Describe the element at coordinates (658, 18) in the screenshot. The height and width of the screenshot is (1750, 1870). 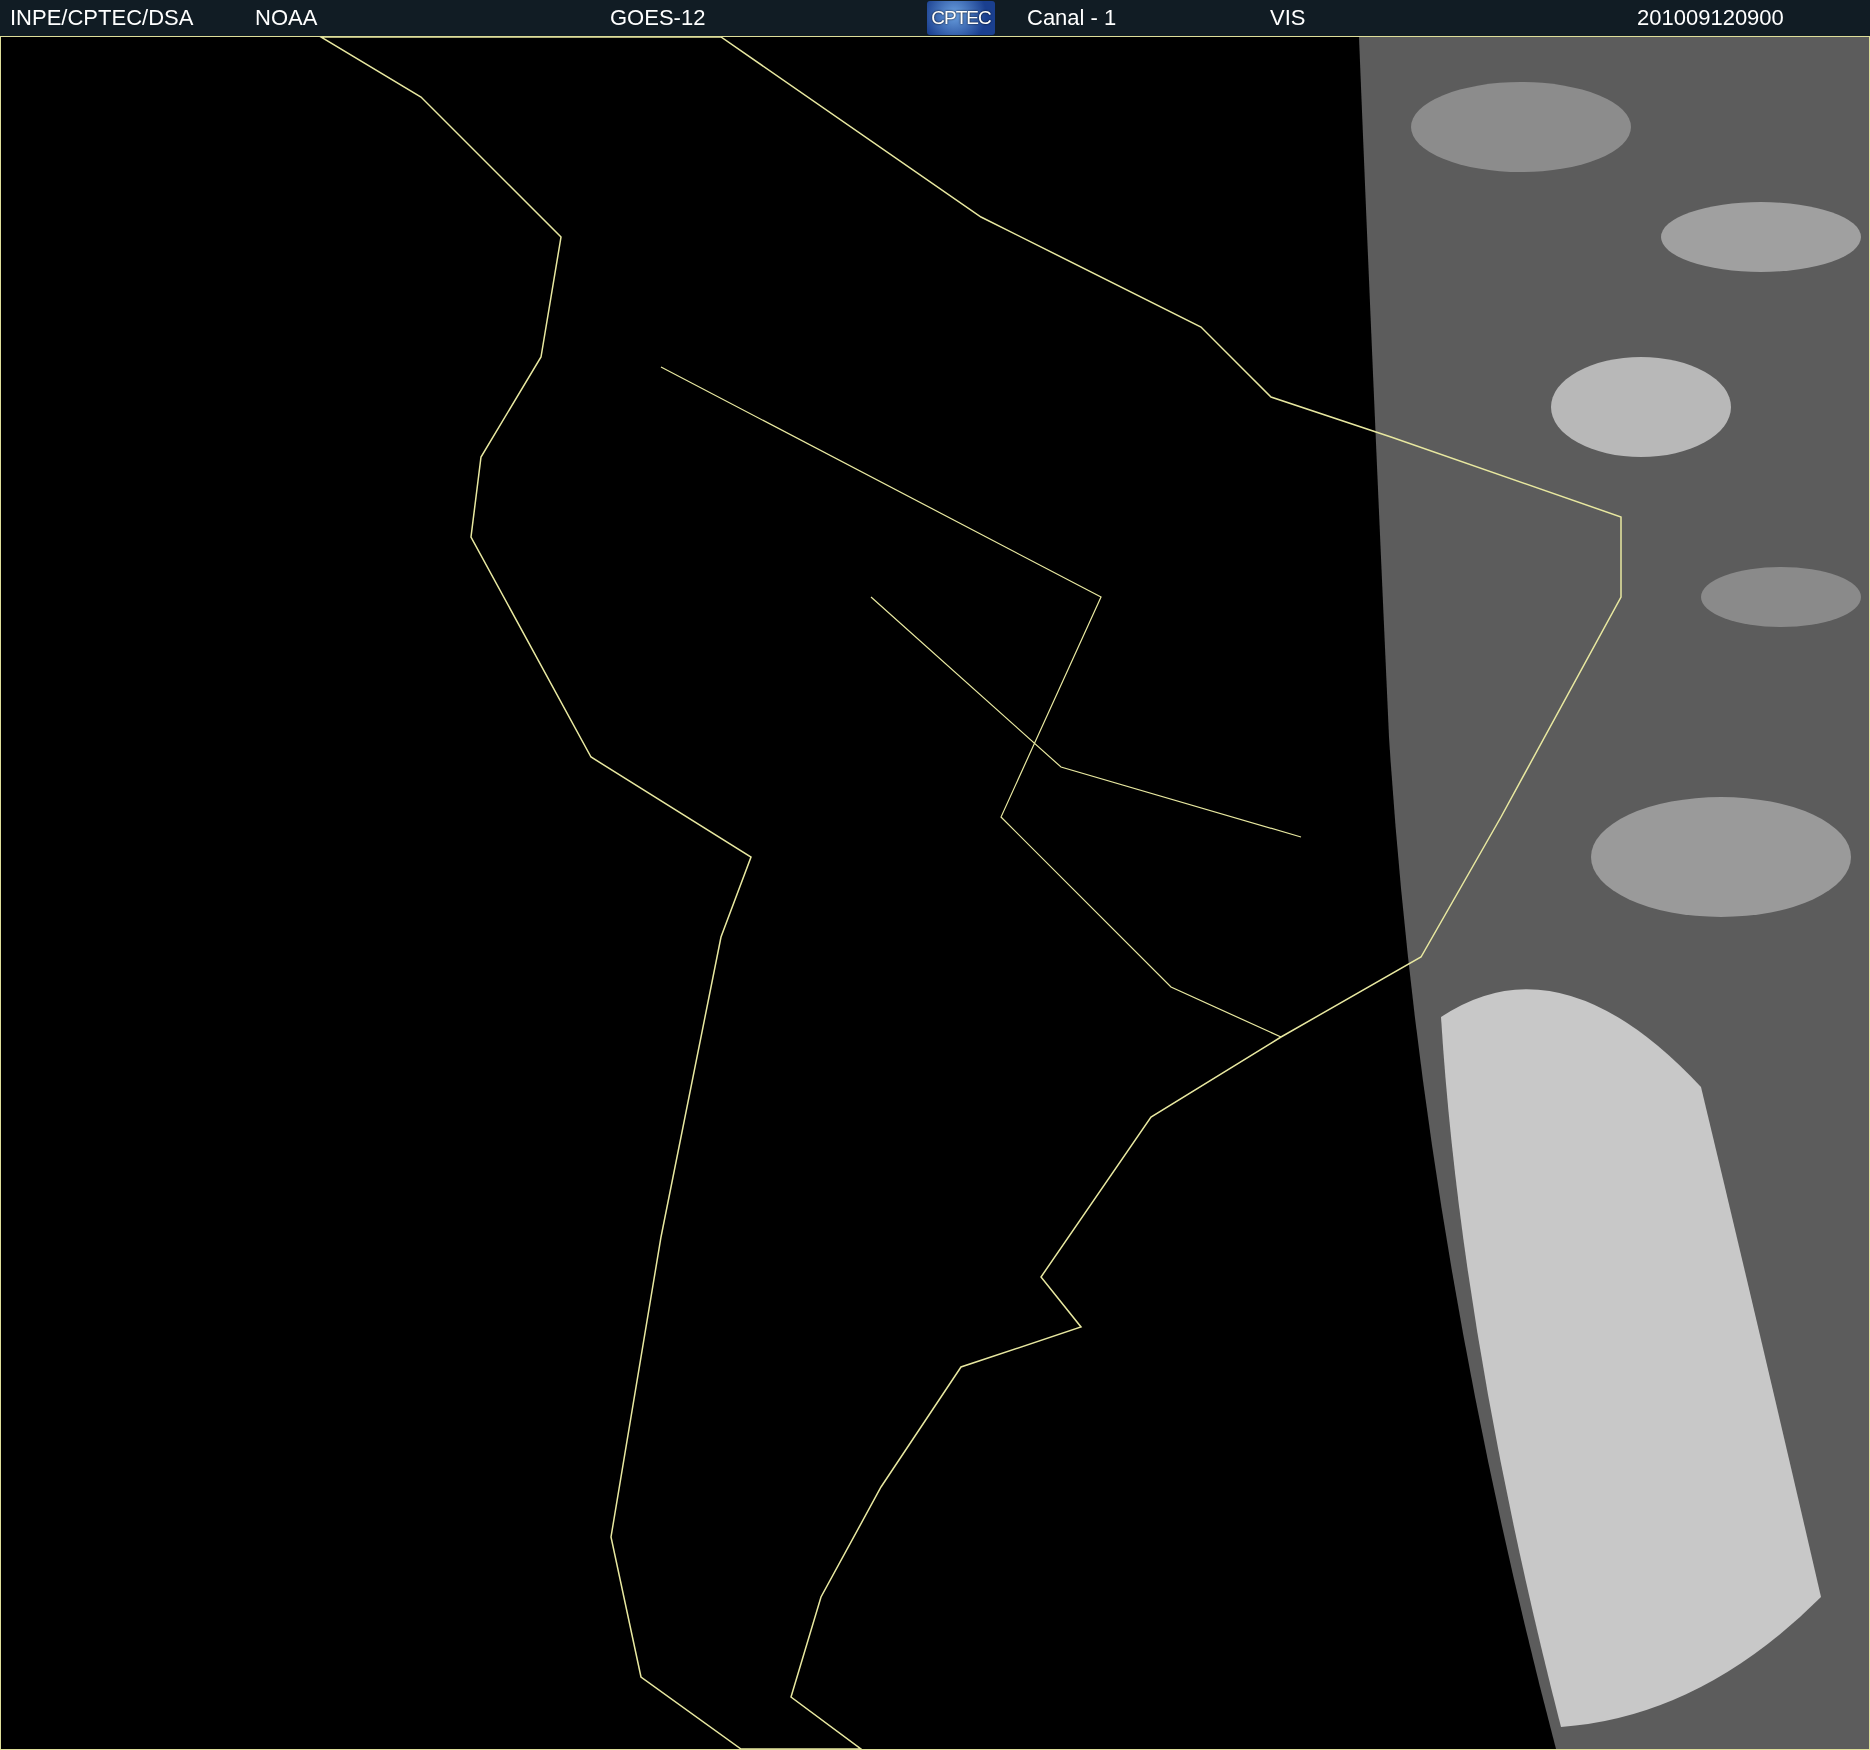
I see `header-label: GOES-12` at that location.